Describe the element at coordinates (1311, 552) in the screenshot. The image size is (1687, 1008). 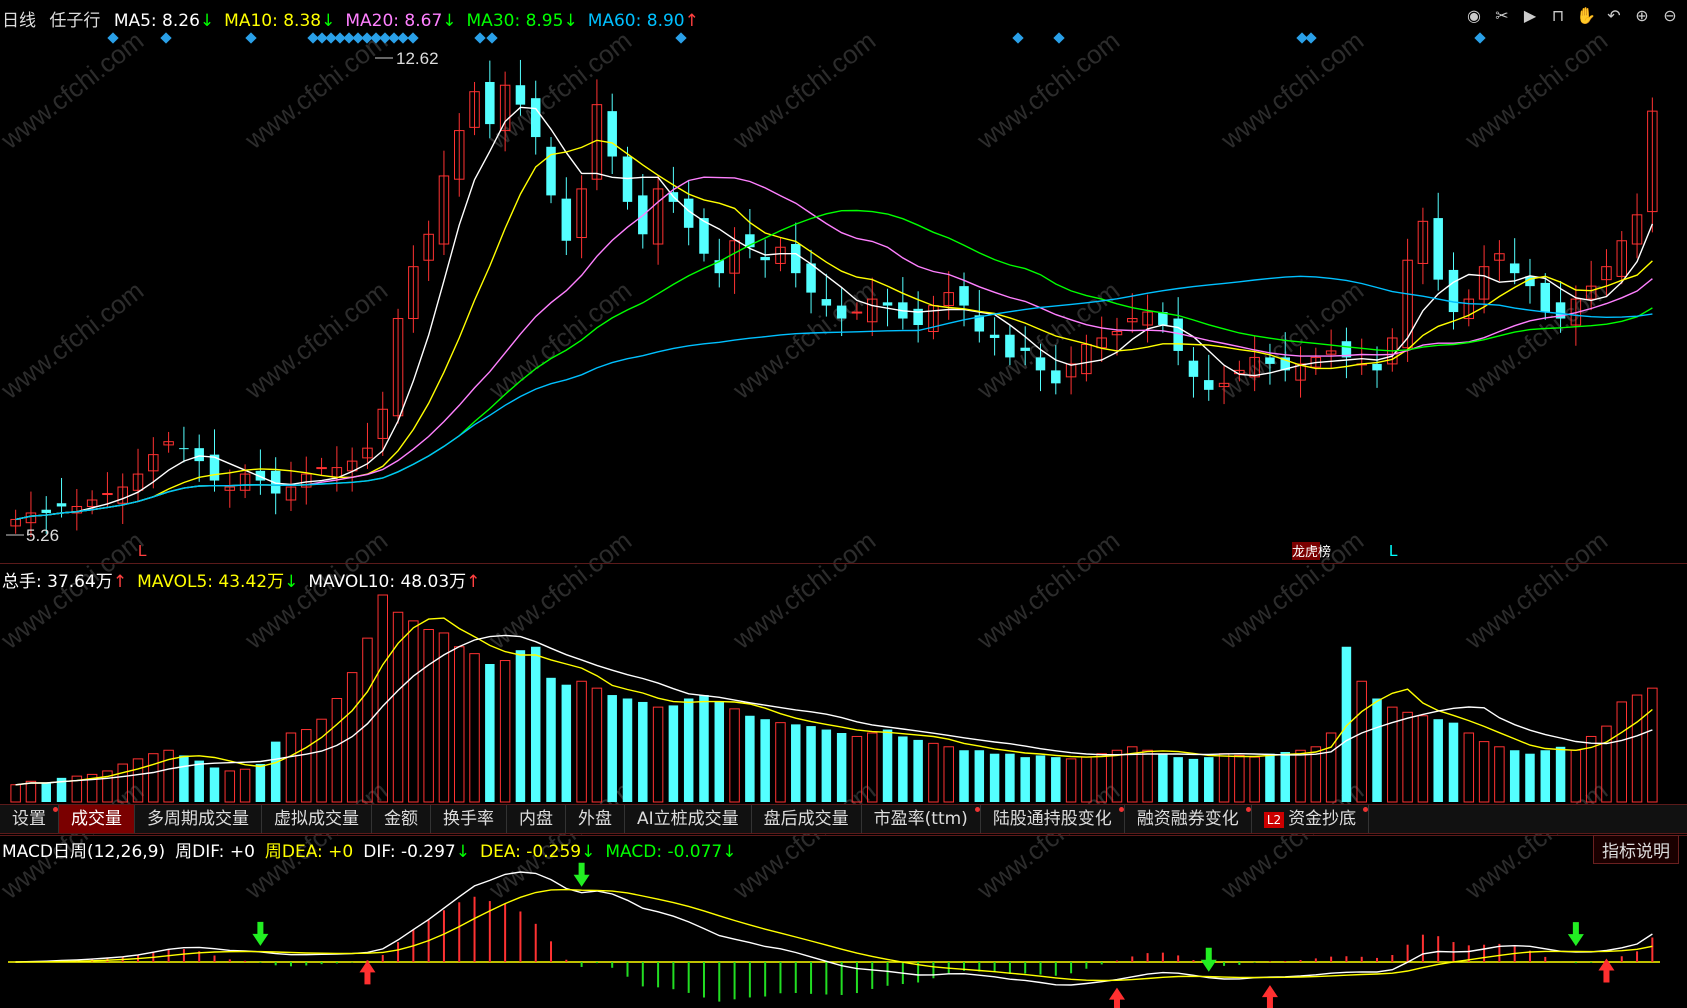
I see `dragon-tiger-tag: 龙虎榜` at that location.